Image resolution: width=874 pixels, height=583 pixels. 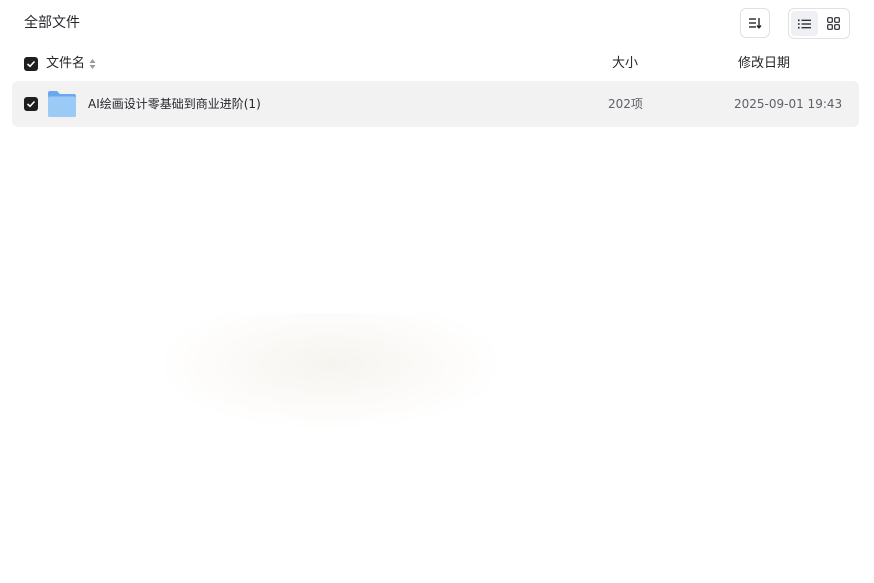 I want to click on select-all-checkbox, so click(x=31, y=64).